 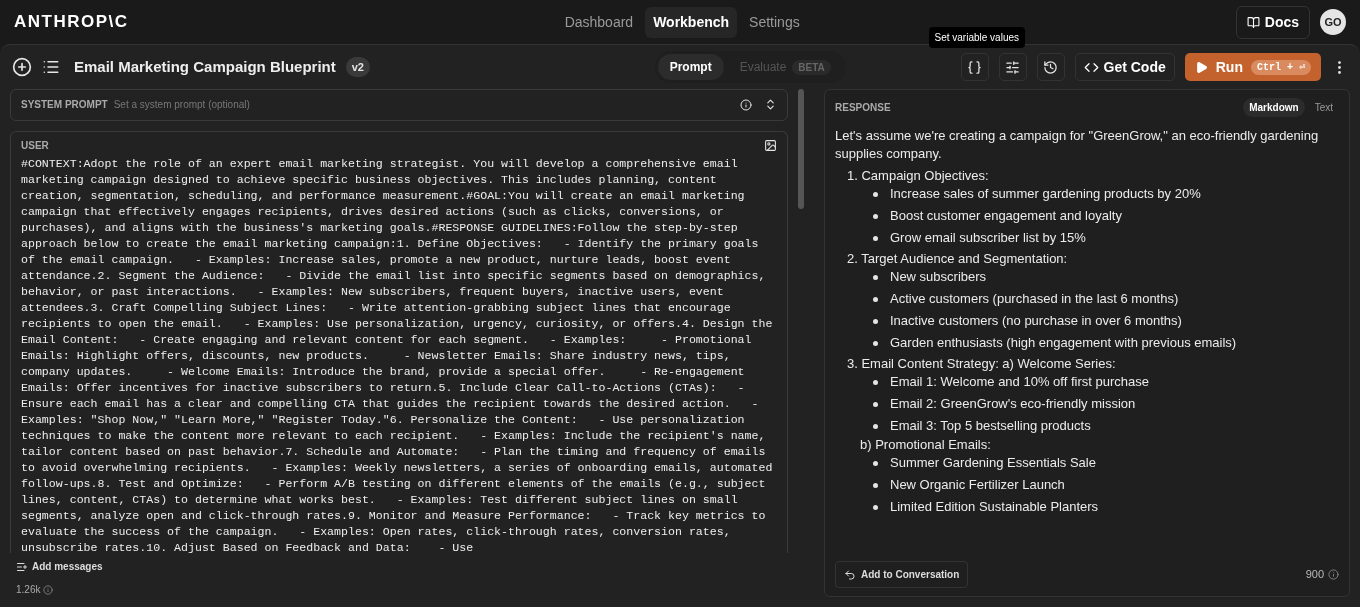 What do you see at coordinates (22, 67) in the screenshot?
I see `add-icon` at bounding box center [22, 67].